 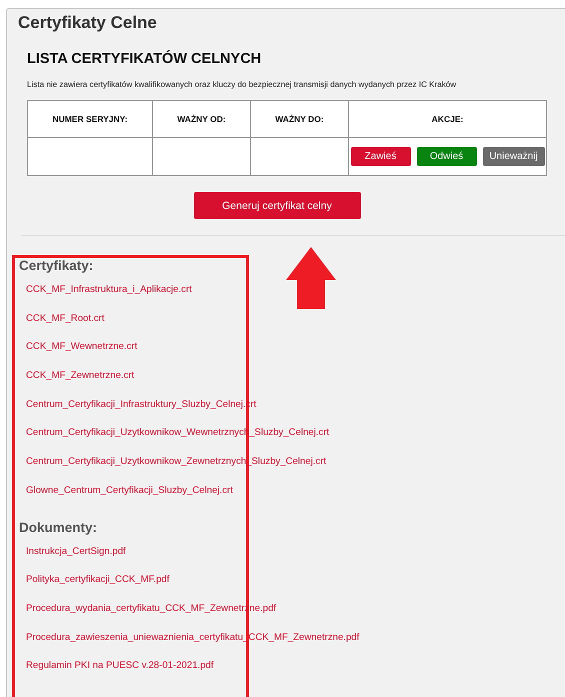 What do you see at coordinates (56, 266) in the screenshot?
I see `section-title: Certyfikaty:` at bounding box center [56, 266].